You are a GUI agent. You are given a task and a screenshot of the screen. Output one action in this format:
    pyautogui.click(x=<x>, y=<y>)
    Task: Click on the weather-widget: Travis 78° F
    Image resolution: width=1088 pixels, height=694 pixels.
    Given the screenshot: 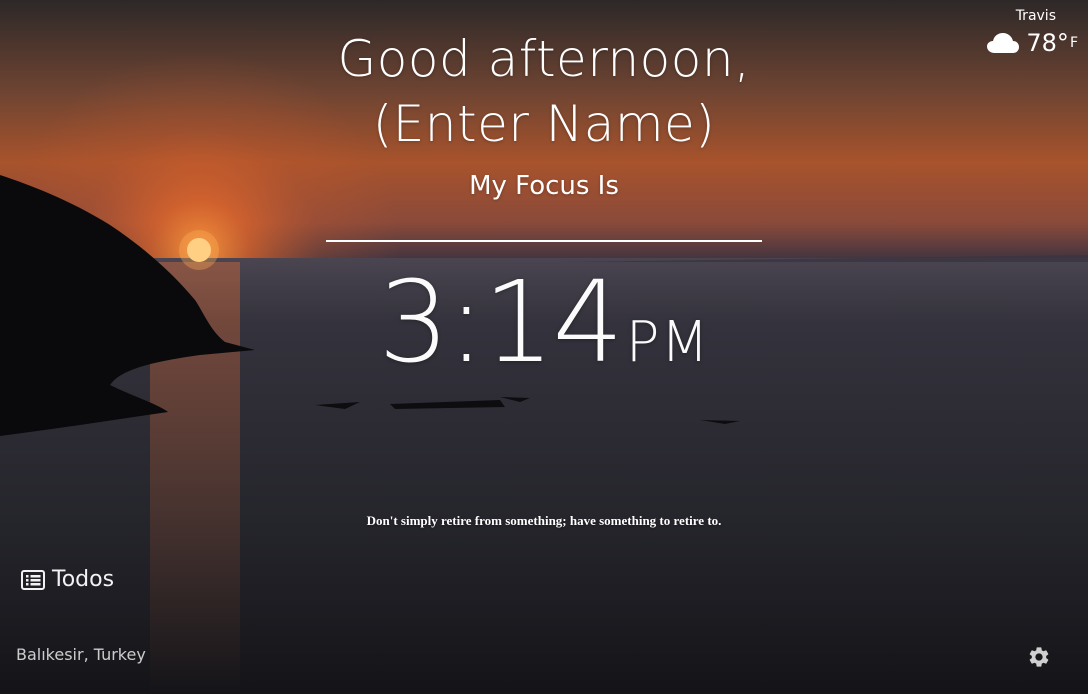 What is the action you would take?
    pyautogui.click(x=1018, y=33)
    